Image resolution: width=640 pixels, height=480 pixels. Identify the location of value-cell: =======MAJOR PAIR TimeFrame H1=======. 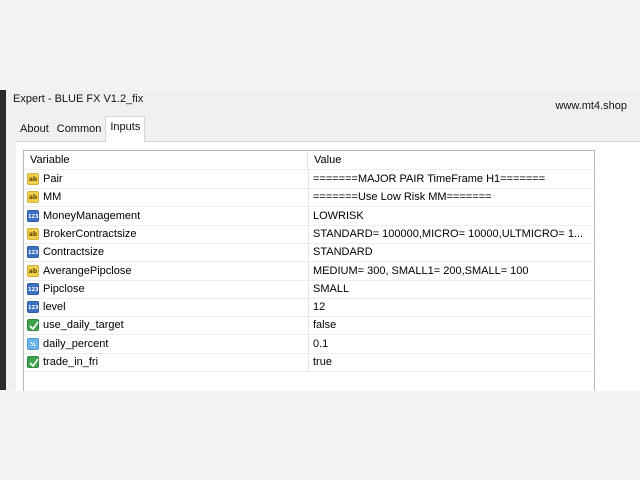
(451, 179).